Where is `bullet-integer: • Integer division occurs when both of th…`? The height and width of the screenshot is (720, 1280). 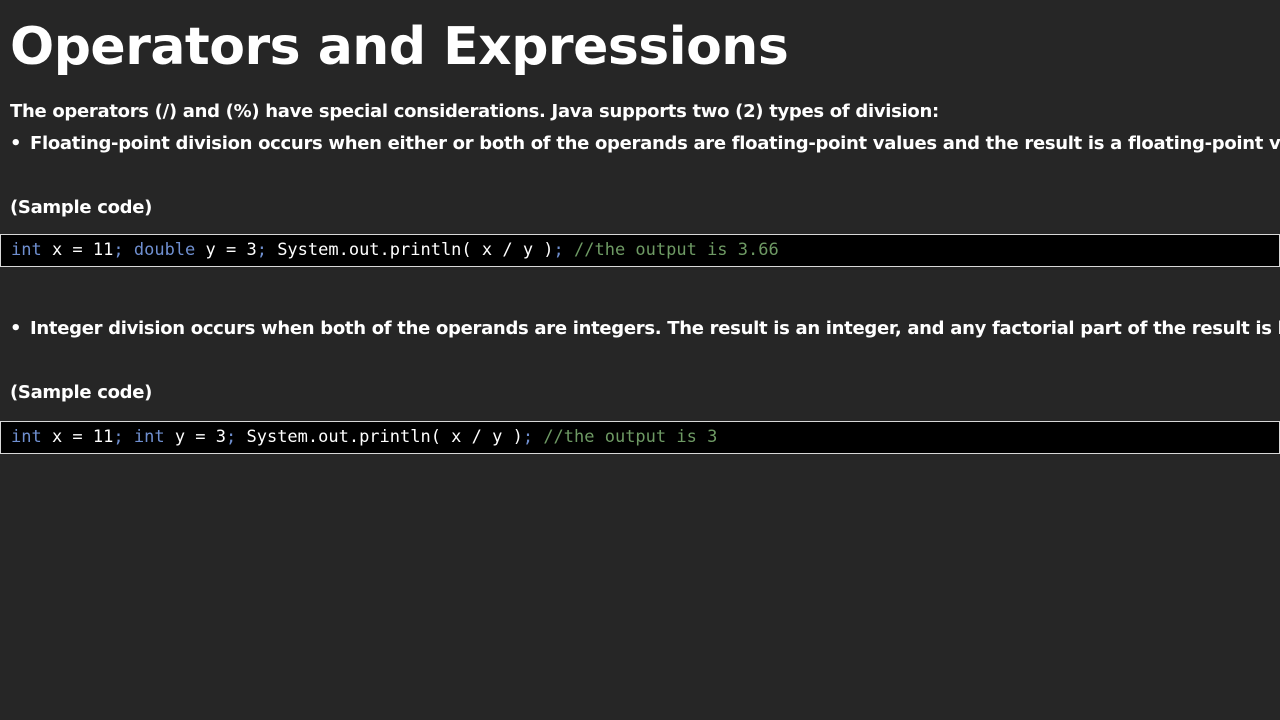 bullet-integer: • Integer division occurs when both of th… is located at coordinates (645, 329).